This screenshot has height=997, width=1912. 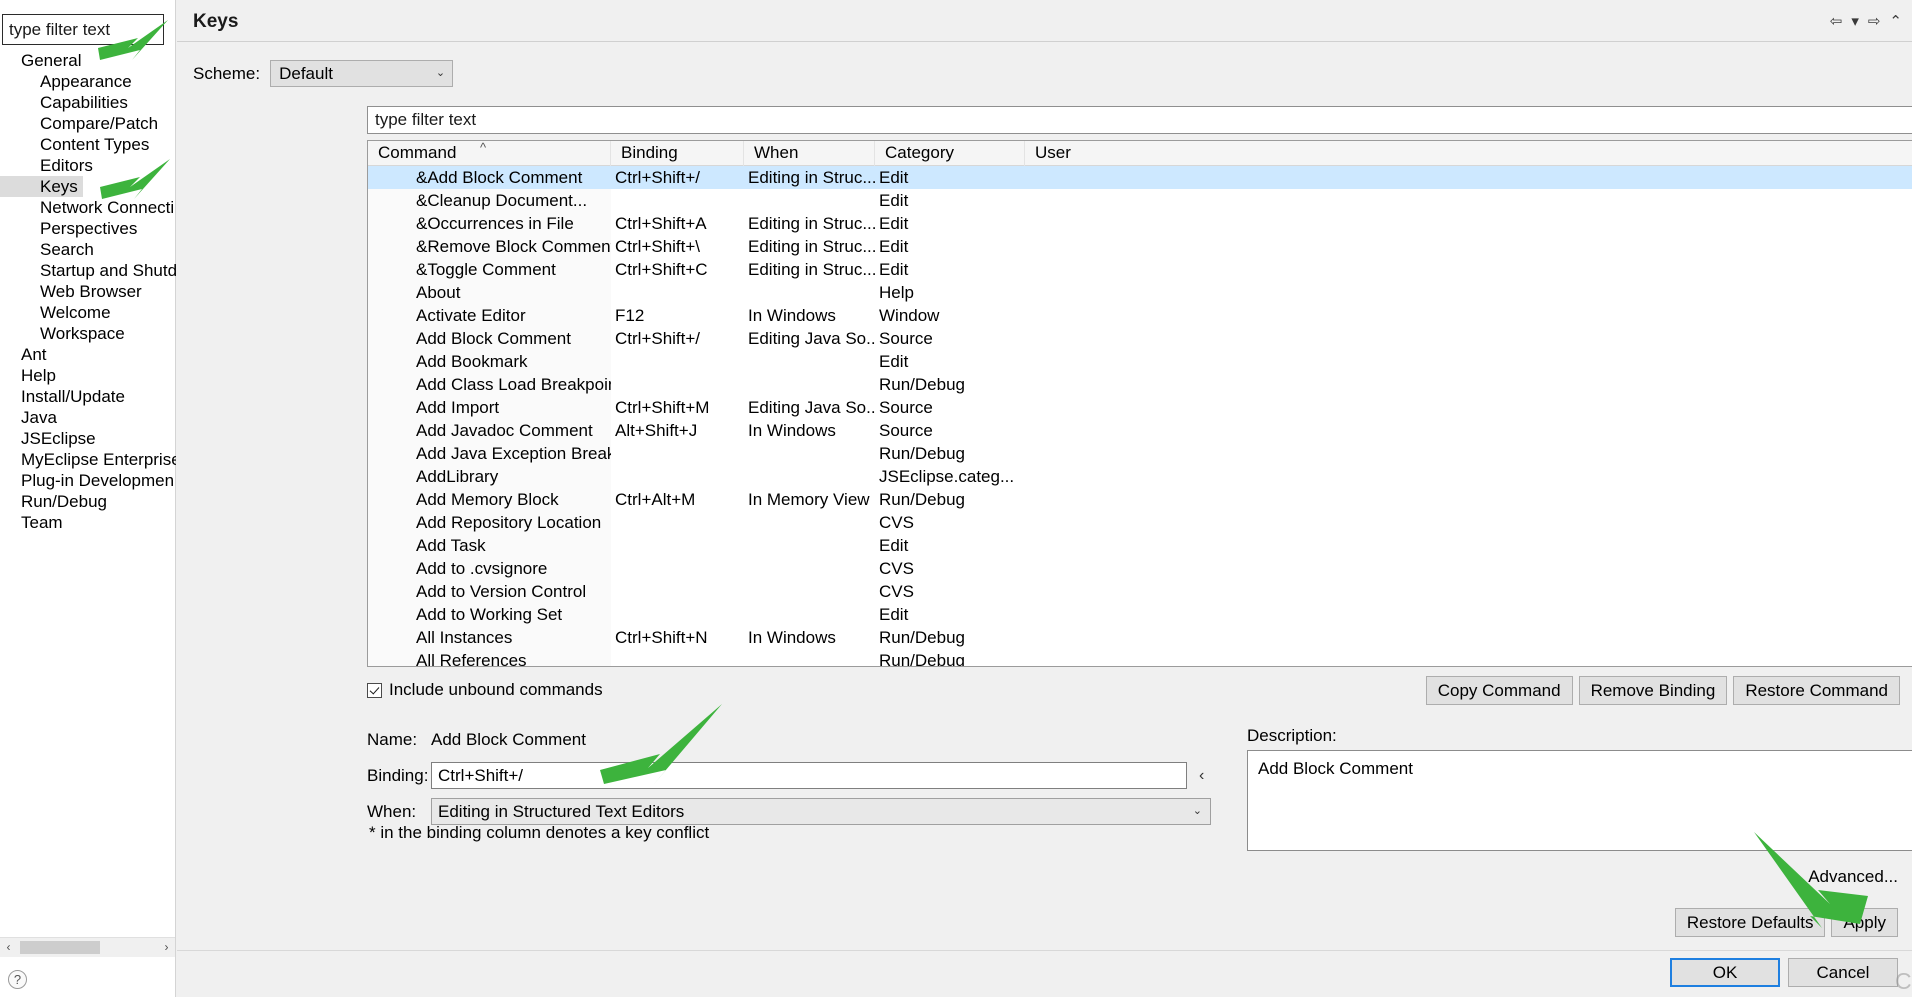 I want to click on scroll-right-icon: ›, so click(x=166, y=947).